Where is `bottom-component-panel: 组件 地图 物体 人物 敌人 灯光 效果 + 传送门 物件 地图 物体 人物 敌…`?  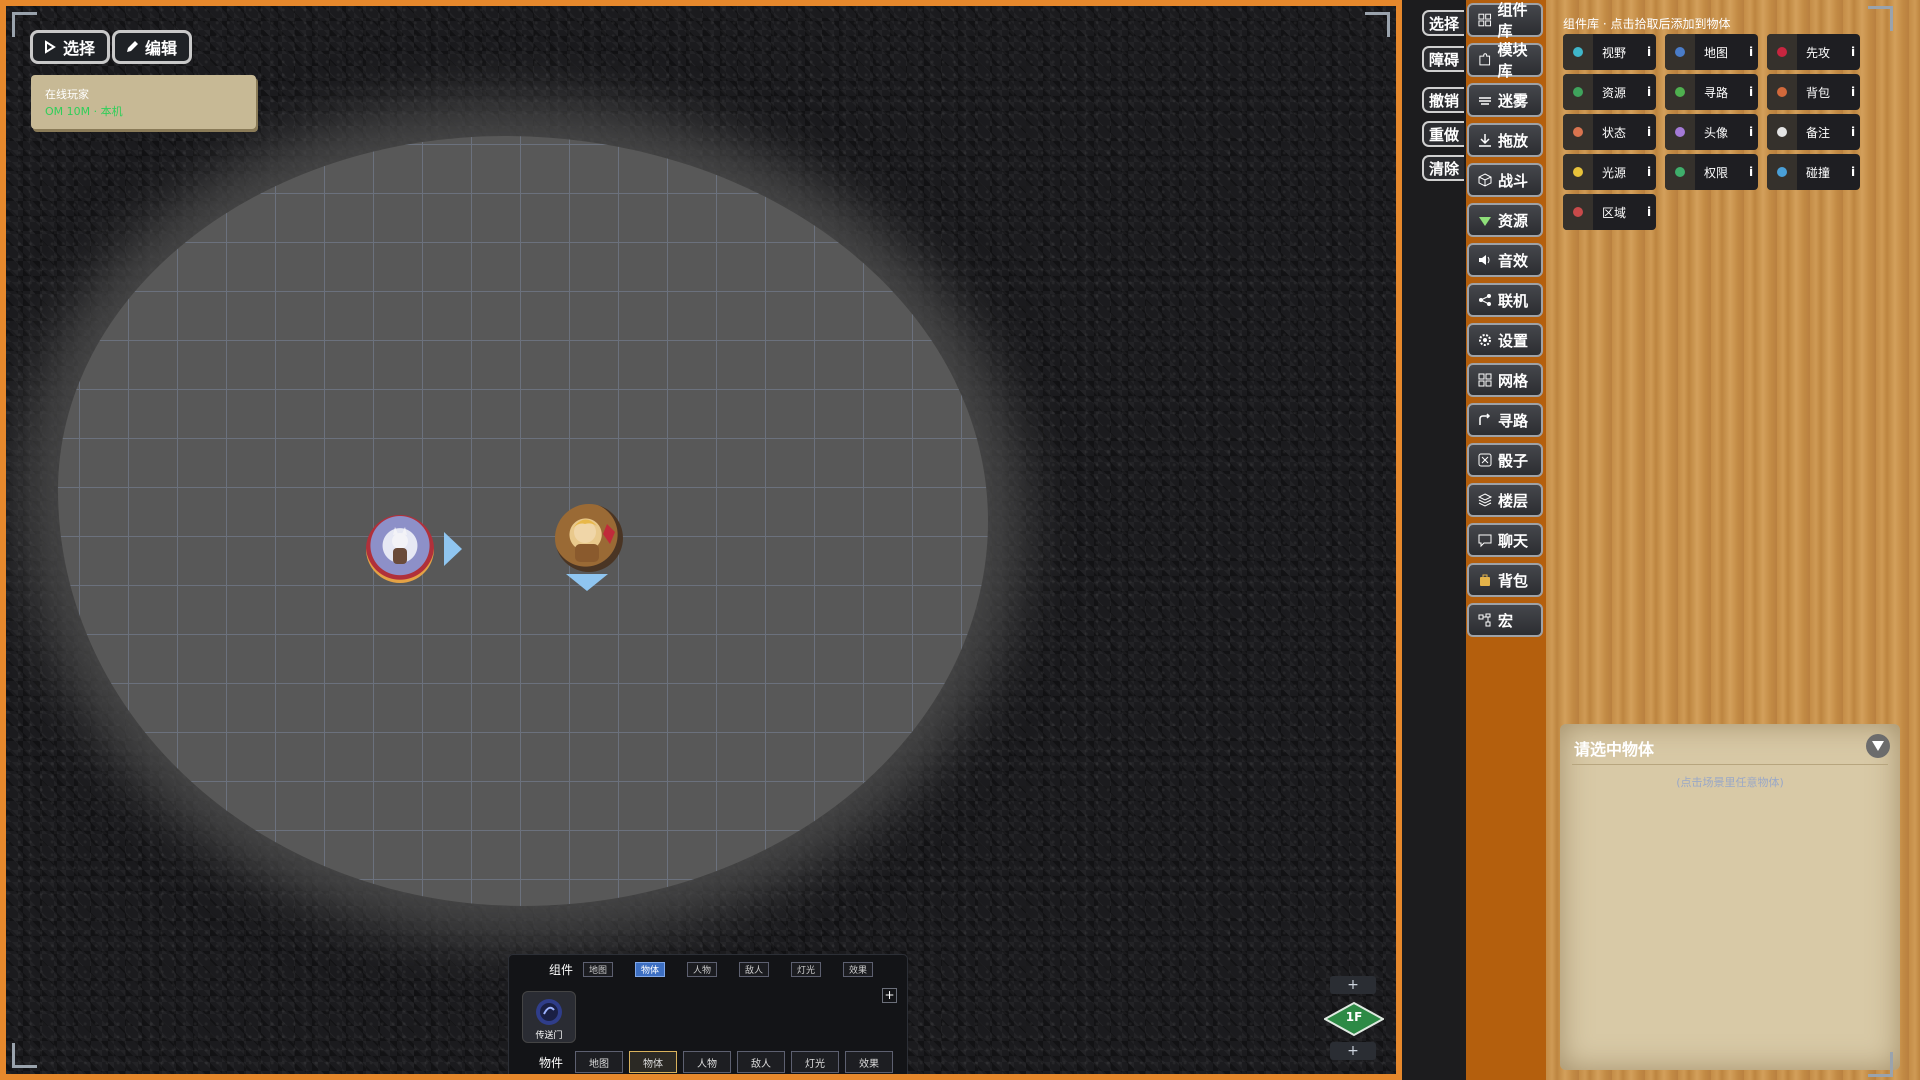
bottom-component-panel: 组件 地图 物体 人物 敌人 灯光 效果 + 传送门 物件 地图 物体 人物 敌… is located at coordinates (708, 1014).